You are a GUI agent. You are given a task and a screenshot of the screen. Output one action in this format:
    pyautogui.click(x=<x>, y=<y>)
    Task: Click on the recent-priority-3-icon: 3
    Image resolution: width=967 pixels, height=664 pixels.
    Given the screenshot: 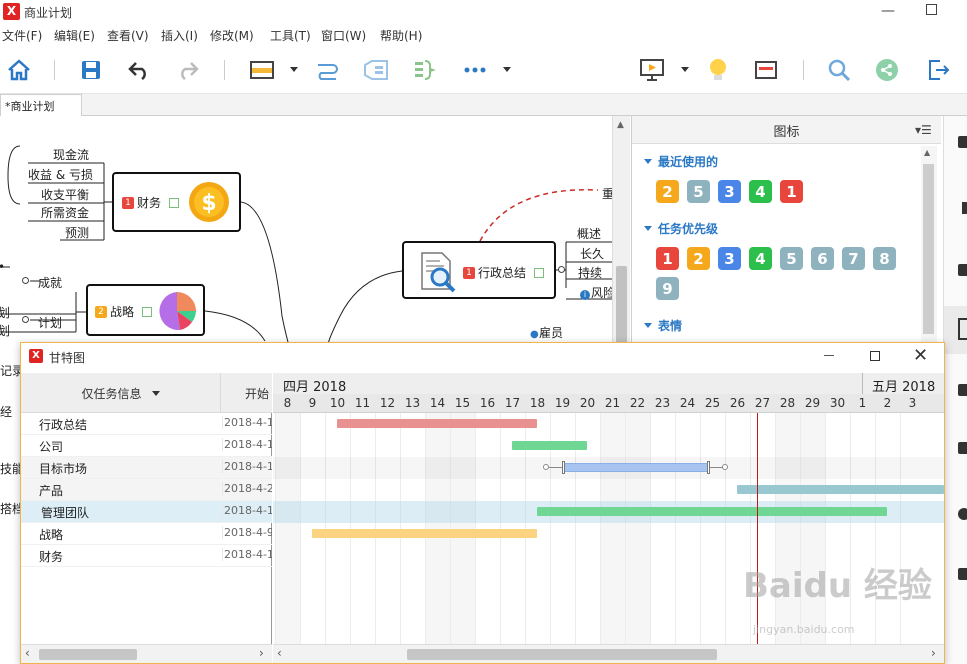 What is the action you would take?
    pyautogui.click(x=729, y=191)
    